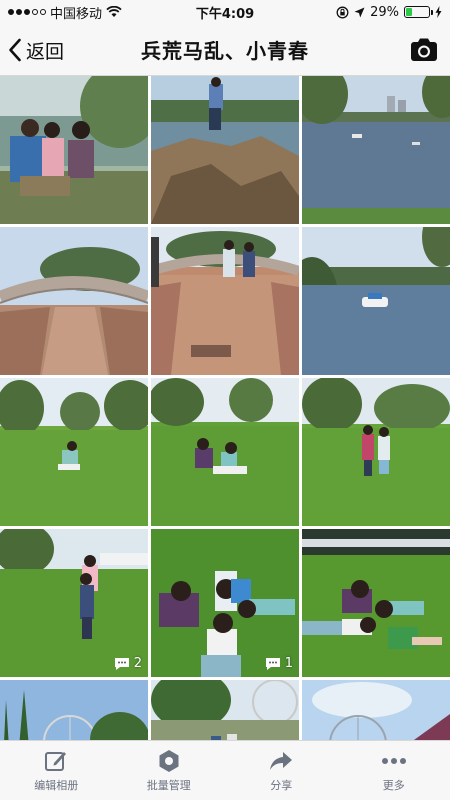  Describe the element at coordinates (359, 12) in the screenshot. I see `location-arrow-icon` at that location.